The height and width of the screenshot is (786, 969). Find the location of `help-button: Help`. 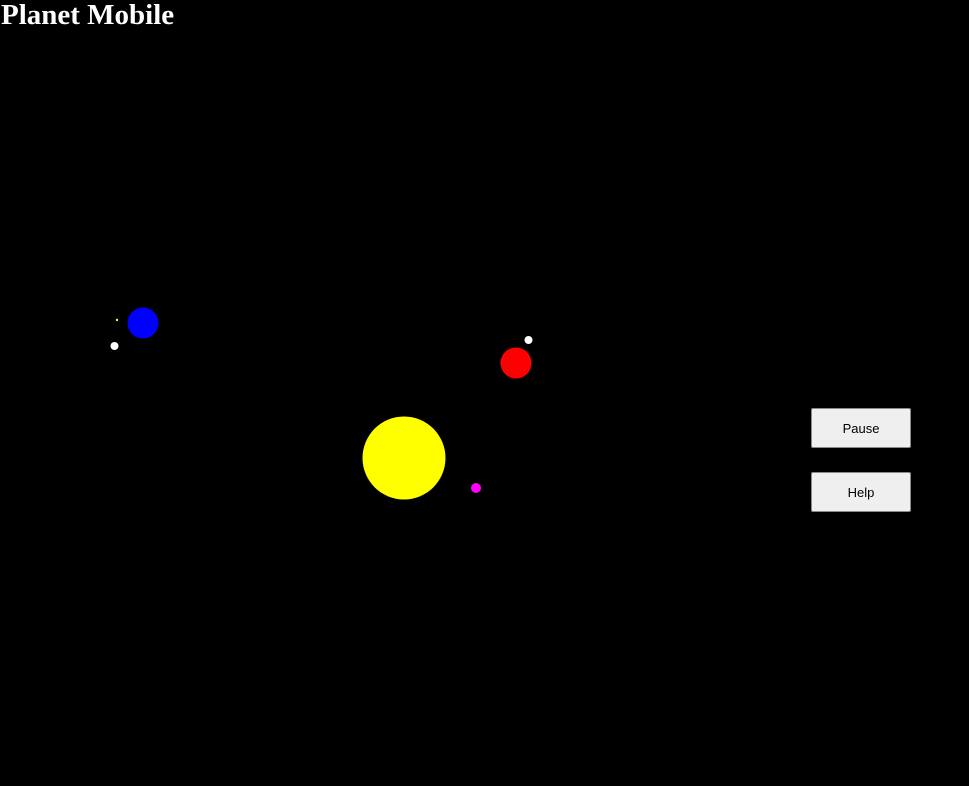

help-button: Help is located at coordinates (861, 492).